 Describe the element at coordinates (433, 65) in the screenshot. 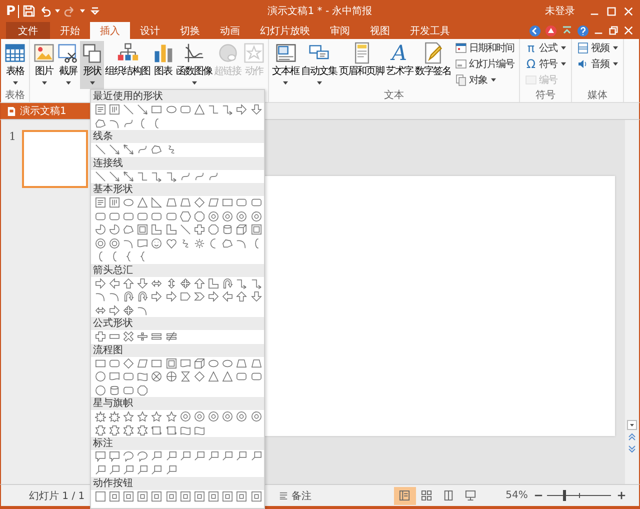

I see `ribbon-button: 数字签名` at that location.